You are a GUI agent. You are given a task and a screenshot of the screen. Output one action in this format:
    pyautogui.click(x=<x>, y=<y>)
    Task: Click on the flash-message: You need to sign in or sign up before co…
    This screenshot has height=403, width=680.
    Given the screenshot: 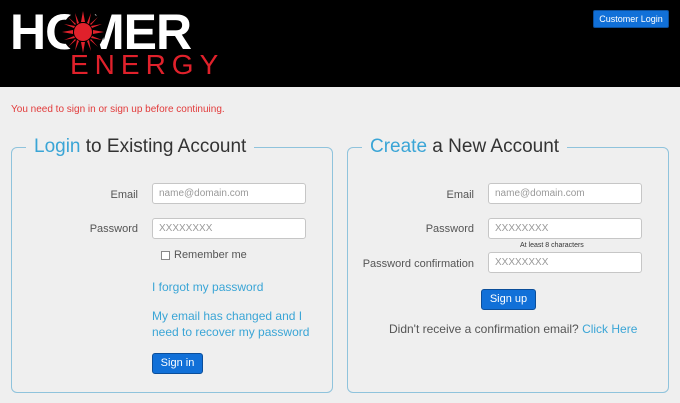 What is the action you would take?
    pyautogui.click(x=118, y=109)
    